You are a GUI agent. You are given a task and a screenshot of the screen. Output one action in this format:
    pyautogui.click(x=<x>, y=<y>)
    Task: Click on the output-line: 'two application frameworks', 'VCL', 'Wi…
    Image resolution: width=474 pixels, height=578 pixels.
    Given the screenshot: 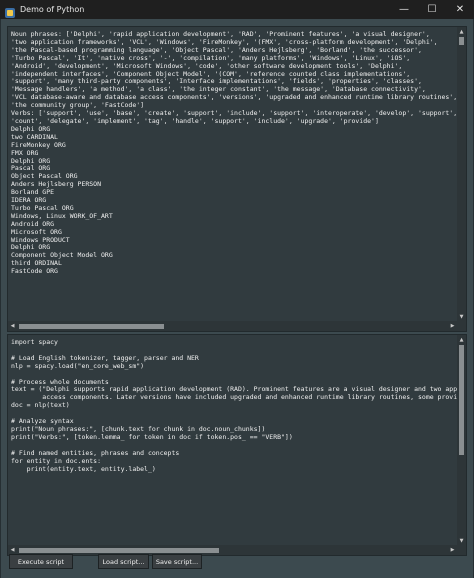 What is the action you would take?
    pyautogui.click(x=224, y=41)
    